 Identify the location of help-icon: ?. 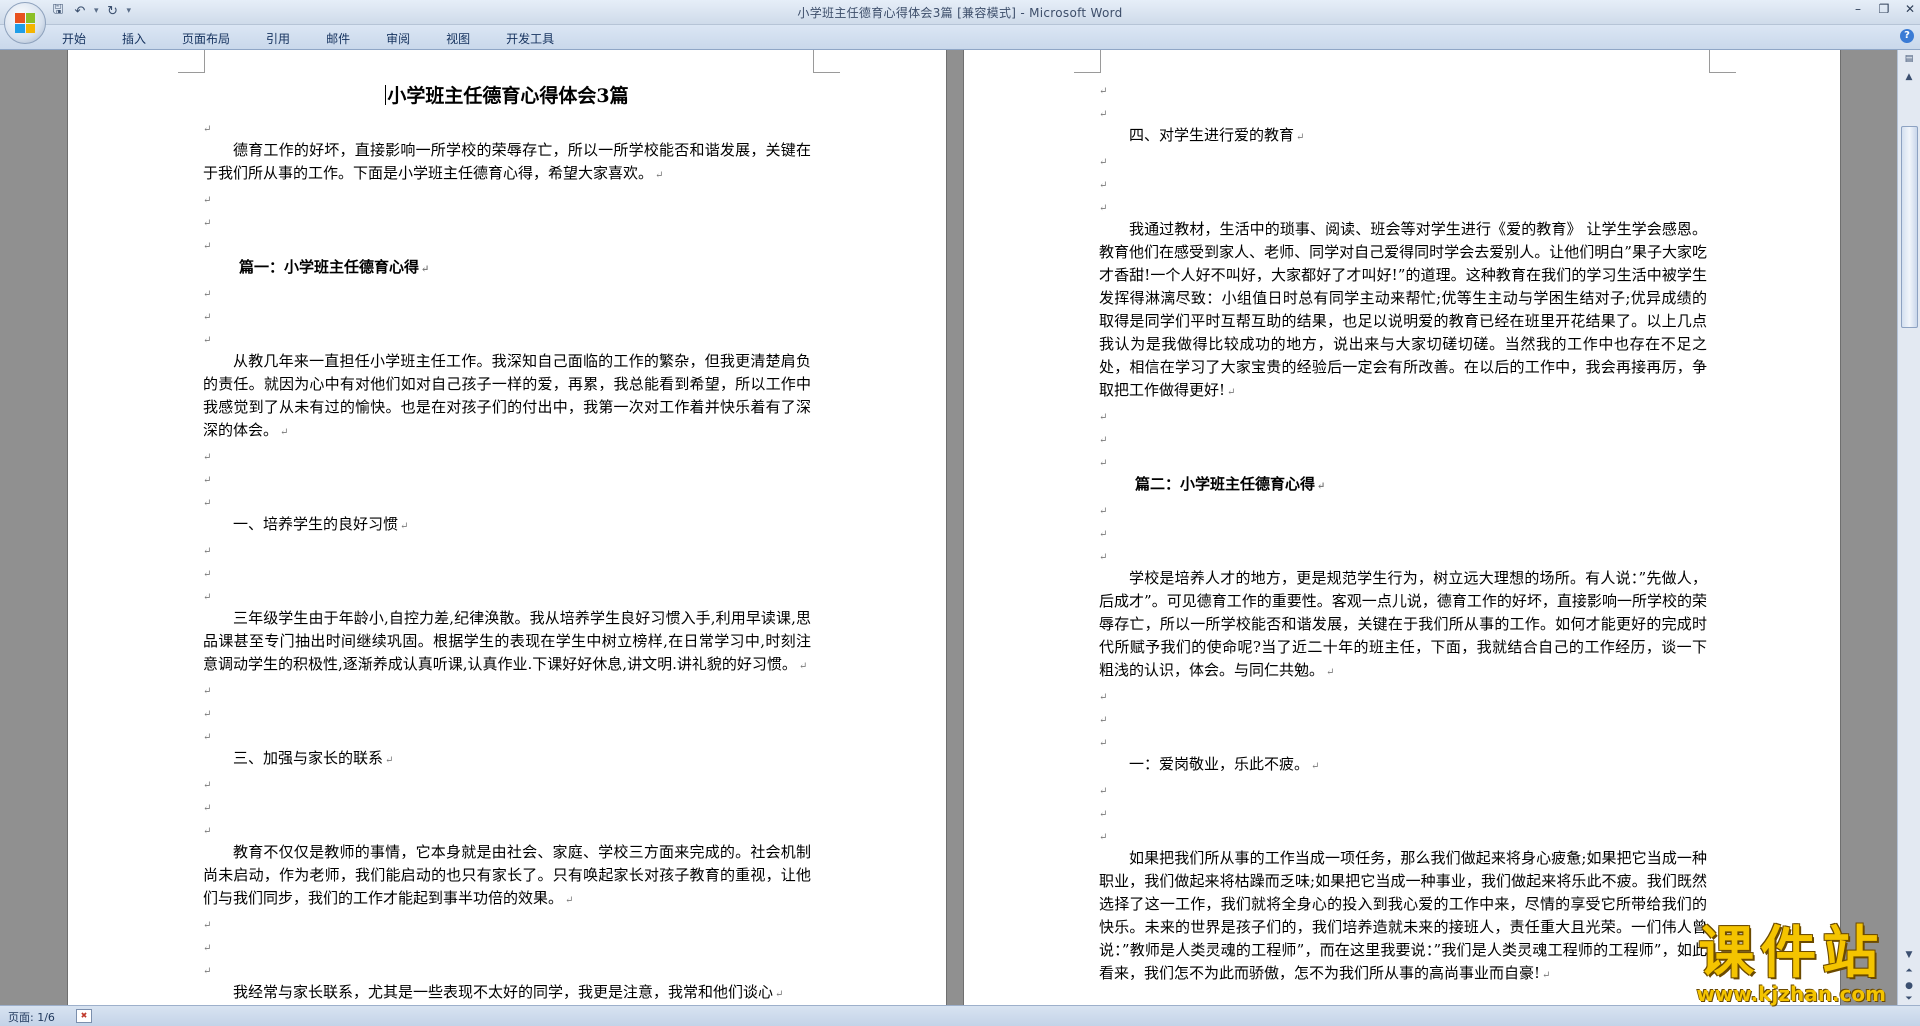
(1907, 36).